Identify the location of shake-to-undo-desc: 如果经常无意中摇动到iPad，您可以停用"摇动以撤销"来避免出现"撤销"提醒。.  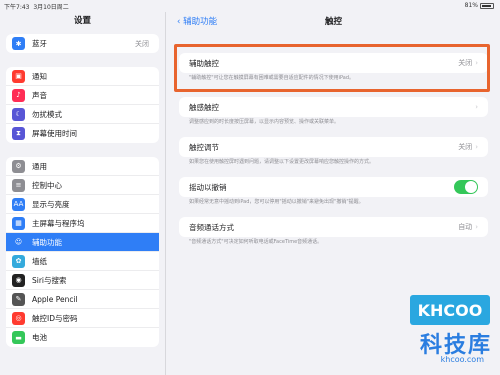
(276, 202).